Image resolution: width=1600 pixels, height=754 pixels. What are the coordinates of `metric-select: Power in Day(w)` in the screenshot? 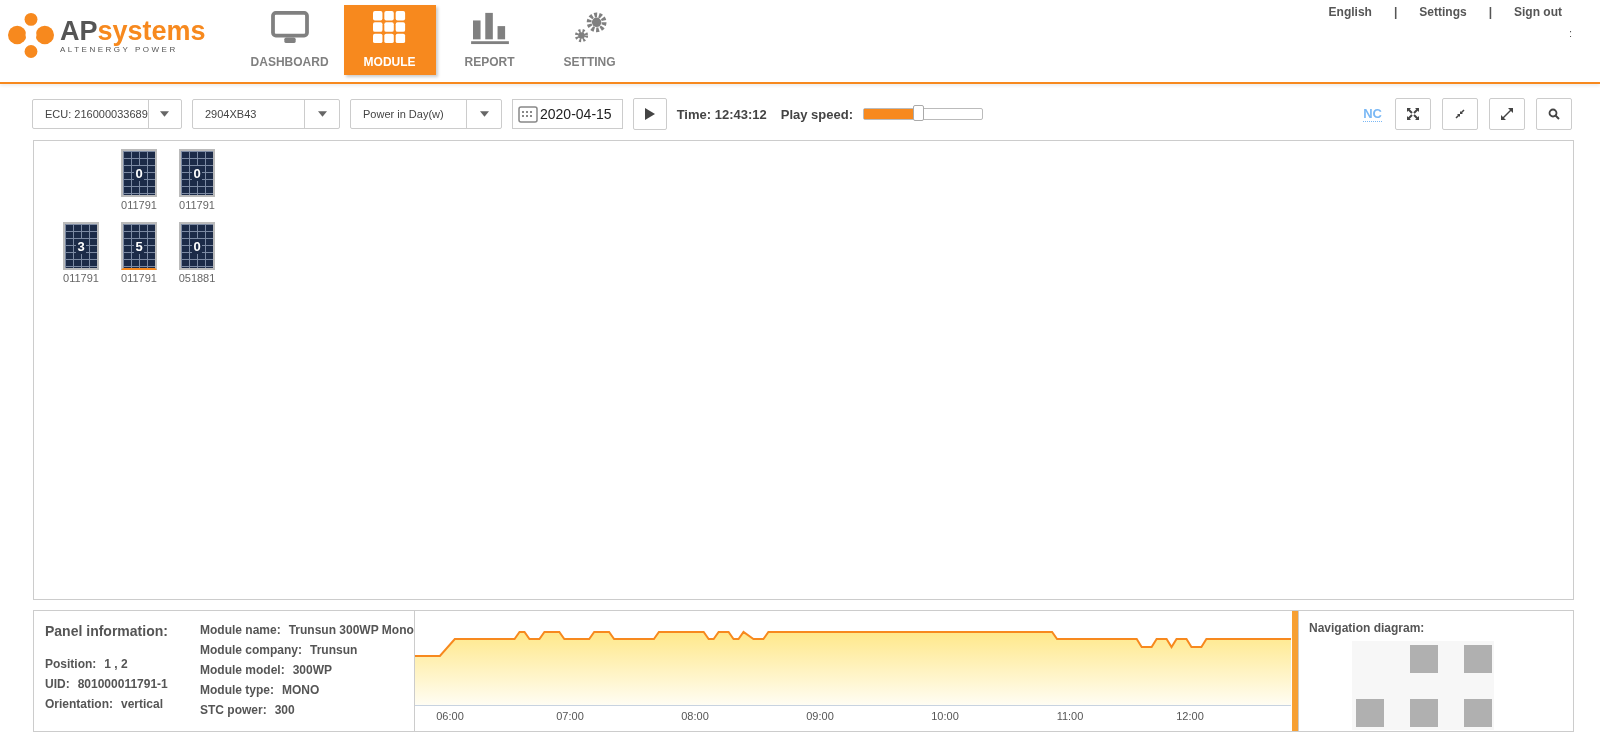 It's located at (426, 114).